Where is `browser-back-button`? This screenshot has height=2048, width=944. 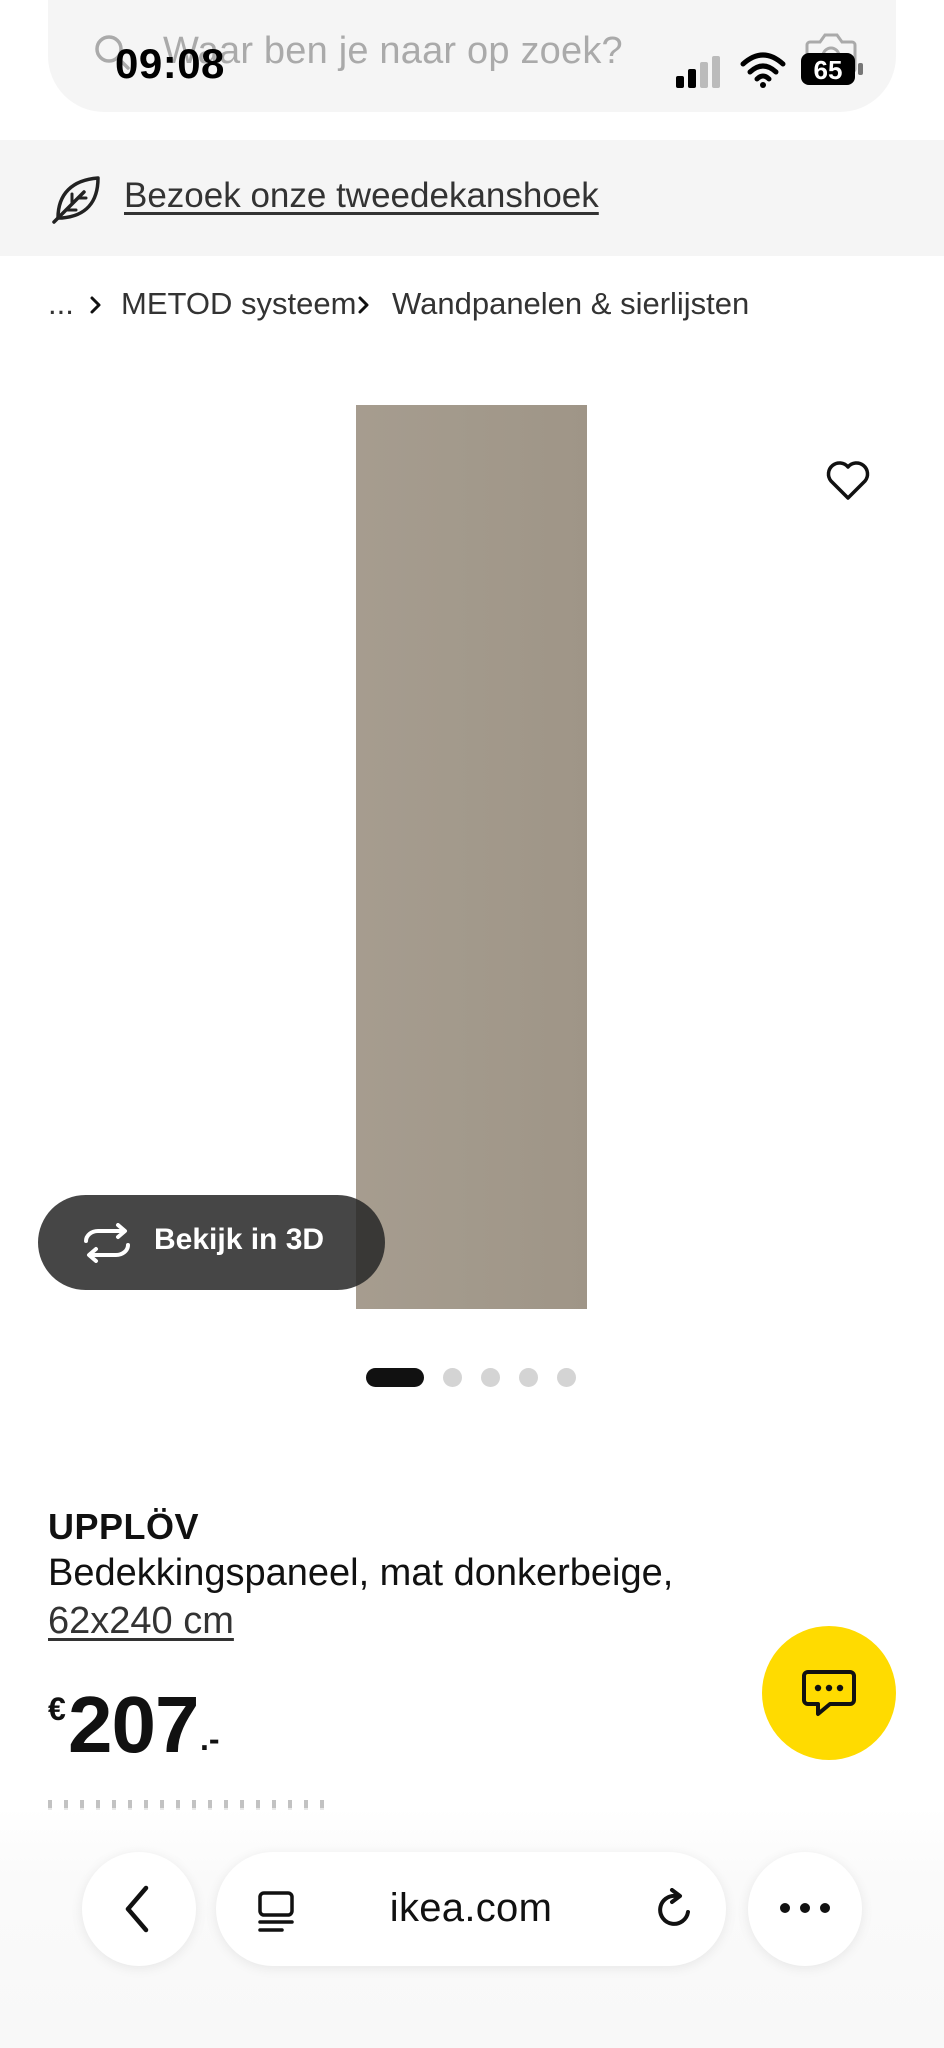
browser-back-button is located at coordinates (139, 1909).